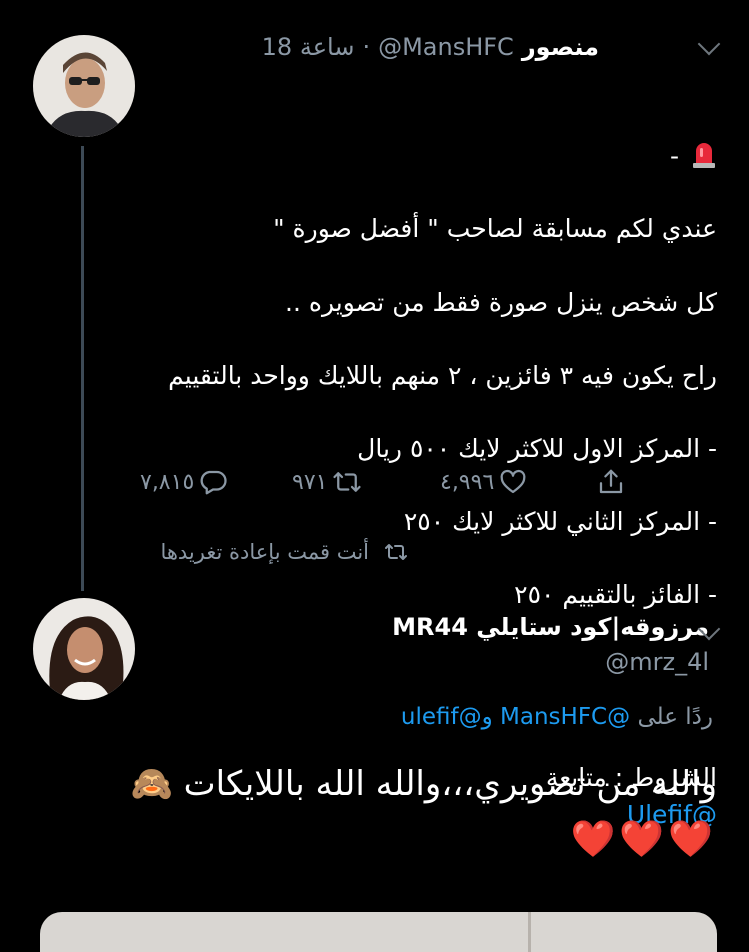  I want to click on tweet-line-2: كل شخص ينزل صورة فقط من تصويره .., so click(501, 302).